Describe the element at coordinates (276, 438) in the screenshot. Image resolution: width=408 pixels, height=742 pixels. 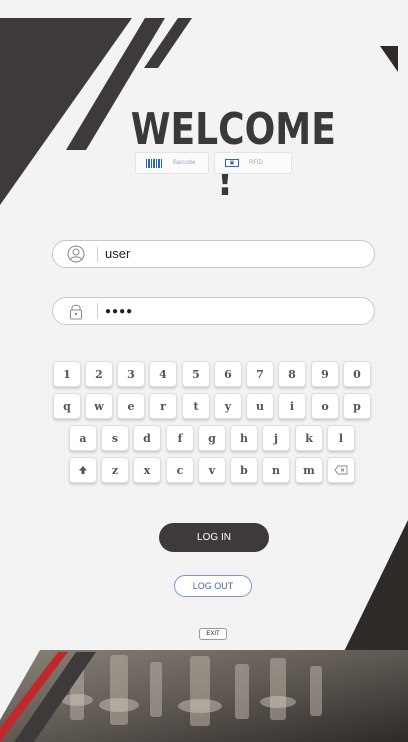
I see `key-j: j` at that location.